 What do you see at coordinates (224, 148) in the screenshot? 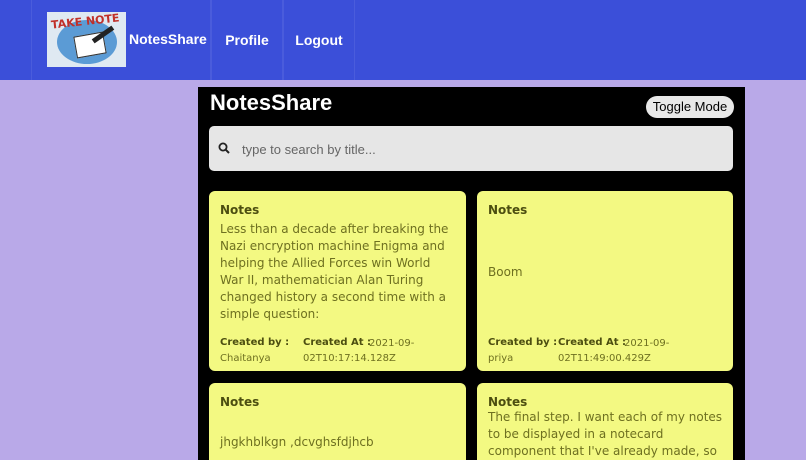
I see `search-icon` at bounding box center [224, 148].